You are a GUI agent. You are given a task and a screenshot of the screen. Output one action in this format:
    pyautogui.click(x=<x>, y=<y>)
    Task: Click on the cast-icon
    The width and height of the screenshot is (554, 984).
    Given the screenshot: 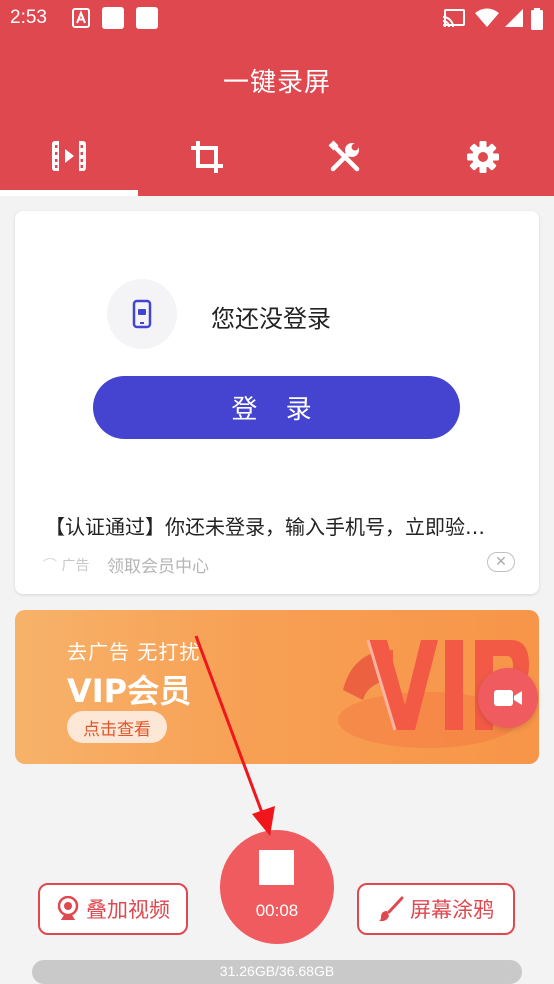 What is the action you would take?
    pyautogui.click(x=454, y=18)
    